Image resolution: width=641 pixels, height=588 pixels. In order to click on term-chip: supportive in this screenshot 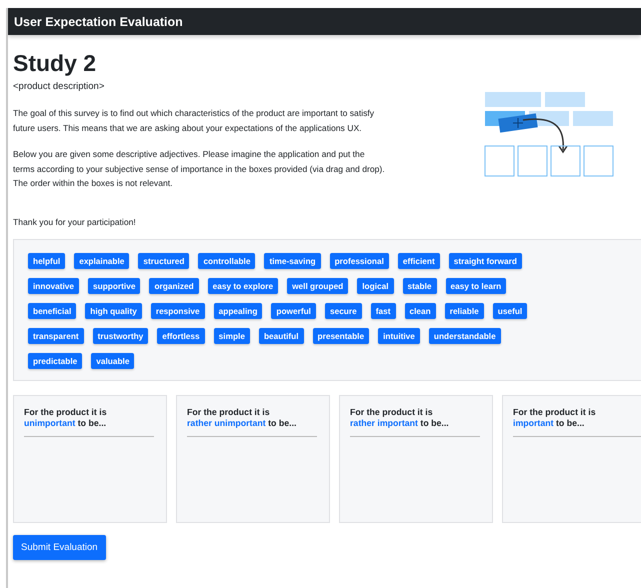, I will do `click(114, 286)`.